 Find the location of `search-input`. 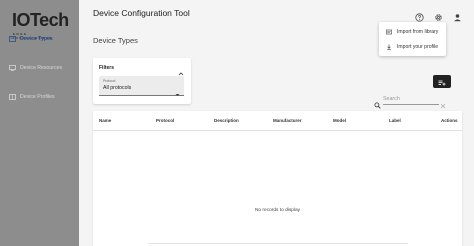

search-input is located at coordinates (411, 99).